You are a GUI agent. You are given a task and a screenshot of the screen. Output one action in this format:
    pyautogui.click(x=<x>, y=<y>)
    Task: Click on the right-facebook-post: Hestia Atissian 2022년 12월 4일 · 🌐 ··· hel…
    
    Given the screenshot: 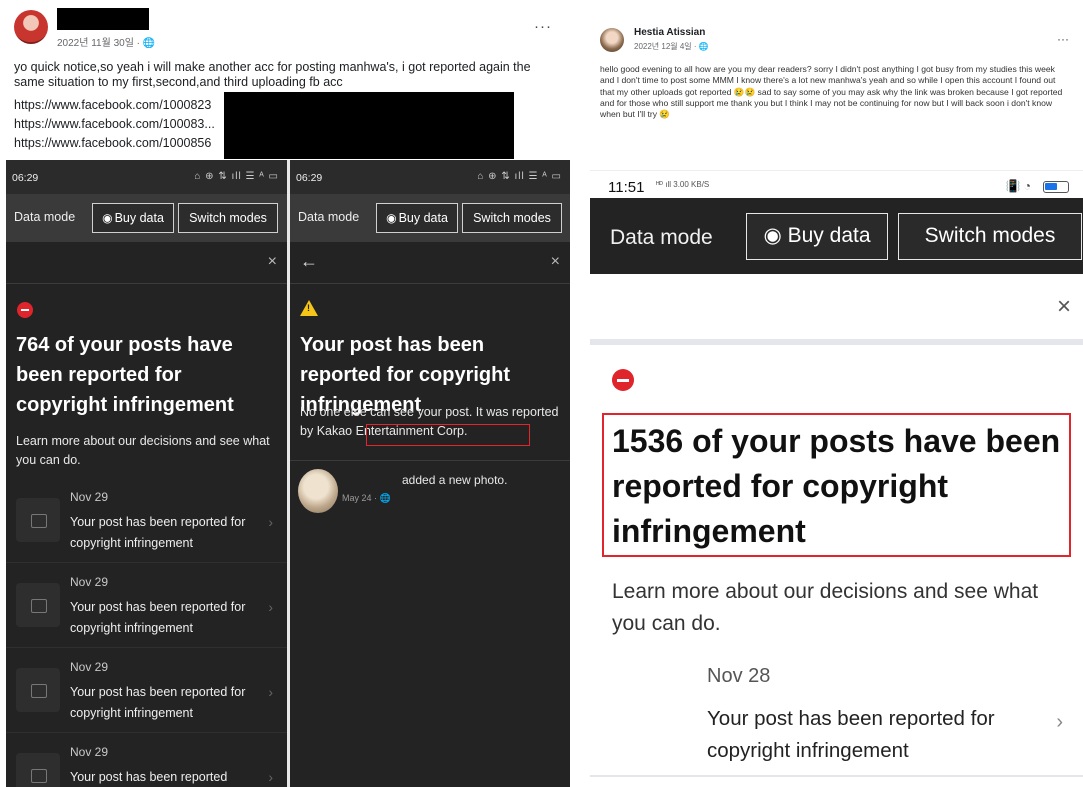 What is the action you would take?
    pyautogui.click(x=836, y=85)
    